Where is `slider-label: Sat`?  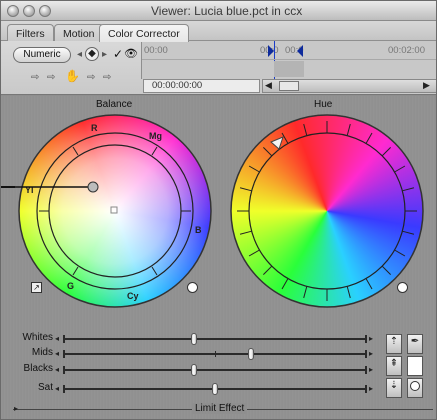
slider-label: Sat is located at coordinates (45, 387).